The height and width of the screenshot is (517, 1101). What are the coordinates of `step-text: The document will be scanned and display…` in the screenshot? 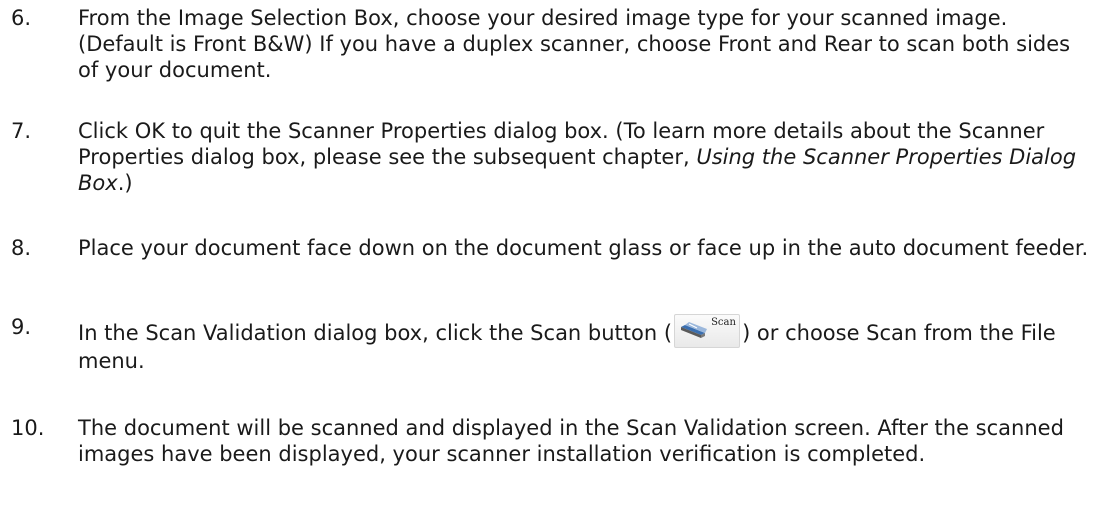 It's located at (571, 441).